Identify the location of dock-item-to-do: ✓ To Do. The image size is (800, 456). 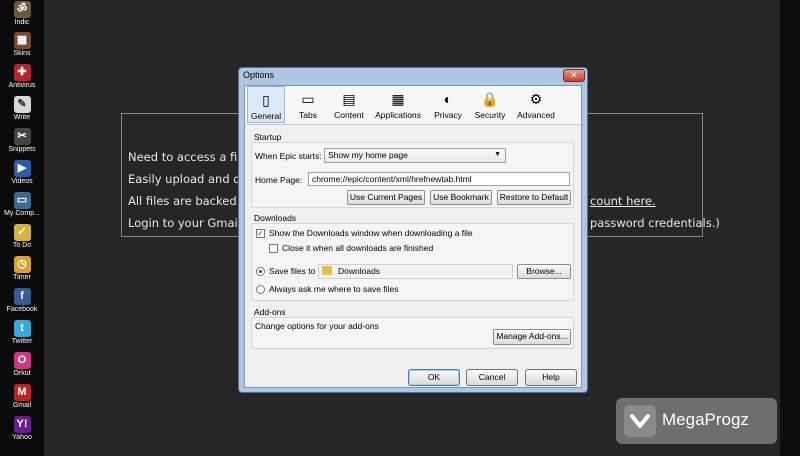
(22, 237).